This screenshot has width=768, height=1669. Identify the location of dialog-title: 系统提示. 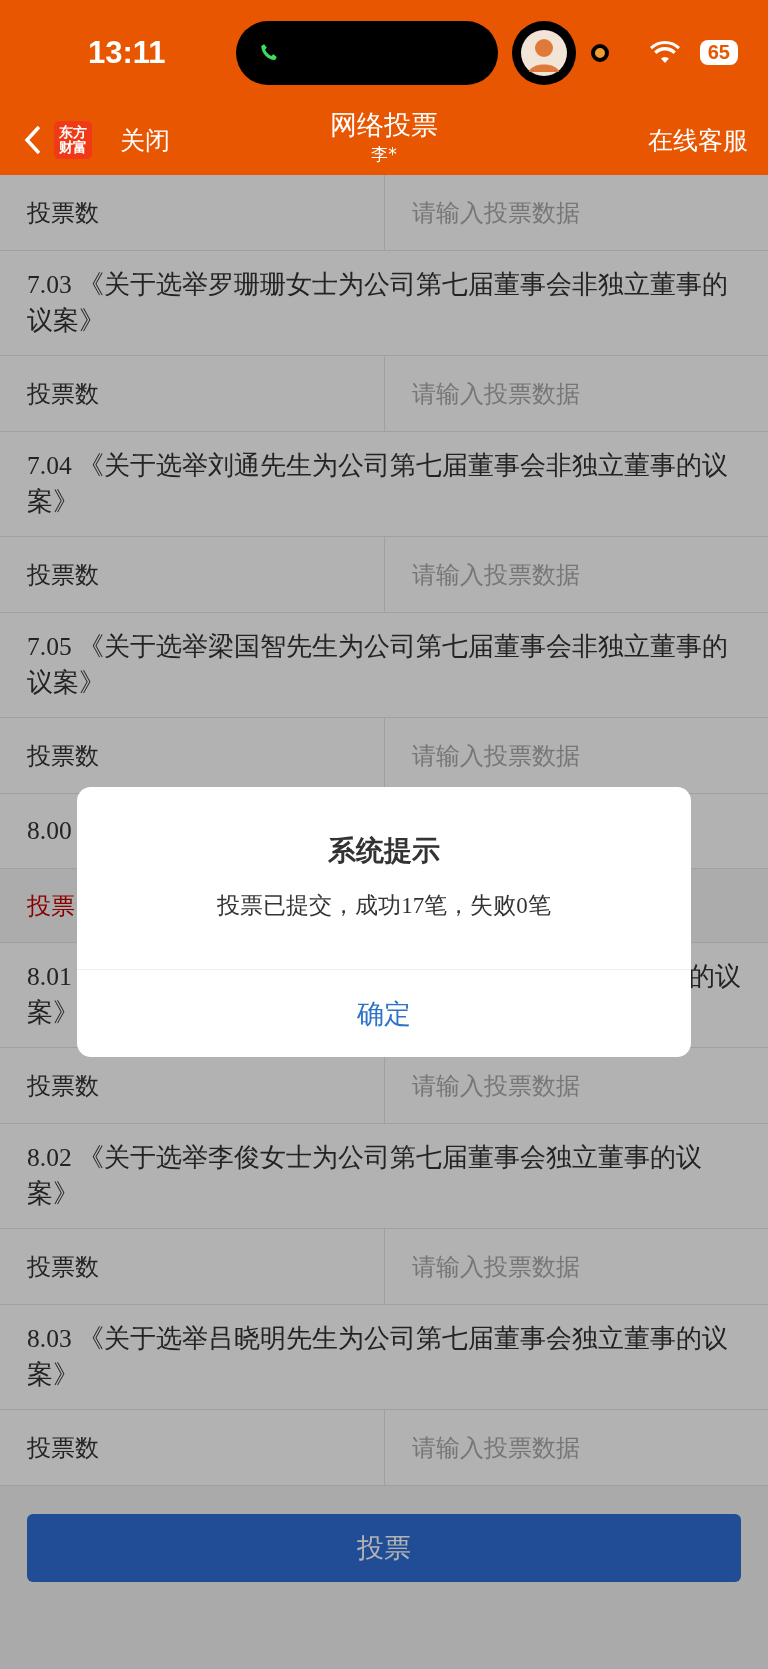
(384, 851).